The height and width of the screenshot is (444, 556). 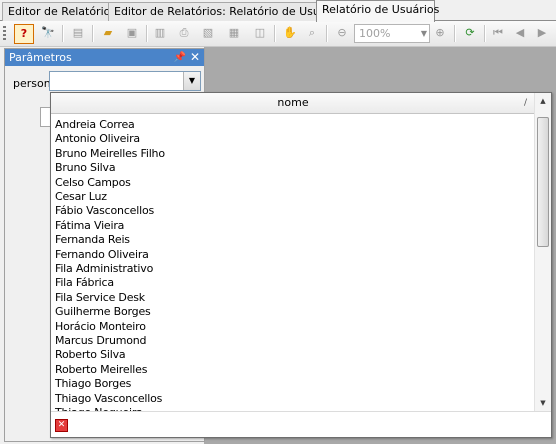 I want to click on list-item: Marcus Drumond, so click(x=101, y=341).